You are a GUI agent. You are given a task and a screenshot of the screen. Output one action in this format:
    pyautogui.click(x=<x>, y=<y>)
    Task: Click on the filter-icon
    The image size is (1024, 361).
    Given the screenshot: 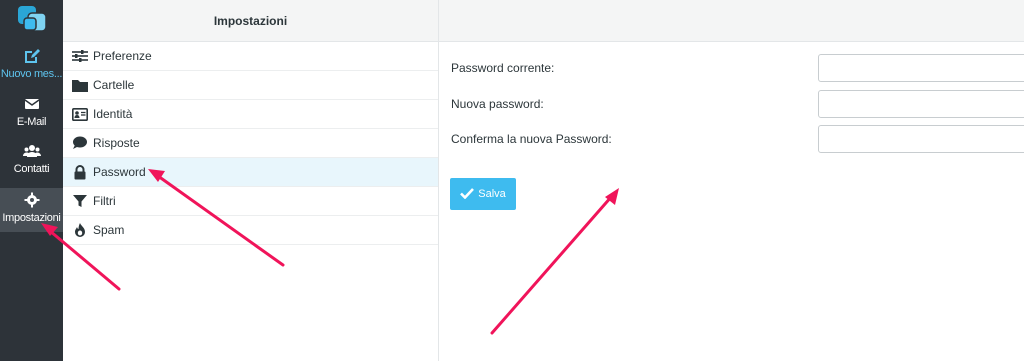 What is the action you would take?
    pyautogui.click(x=80, y=201)
    